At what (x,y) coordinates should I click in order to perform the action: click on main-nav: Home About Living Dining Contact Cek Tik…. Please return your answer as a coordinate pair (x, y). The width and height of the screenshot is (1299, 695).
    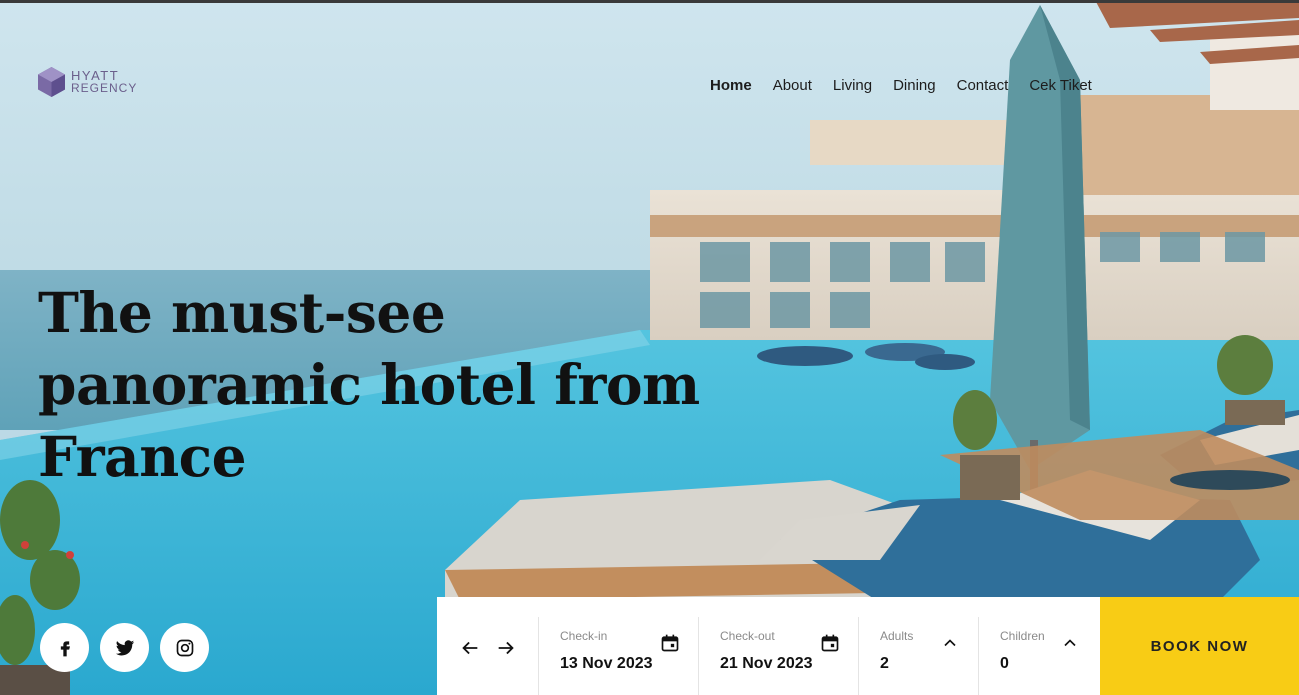
    Looking at the image, I should click on (901, 86).